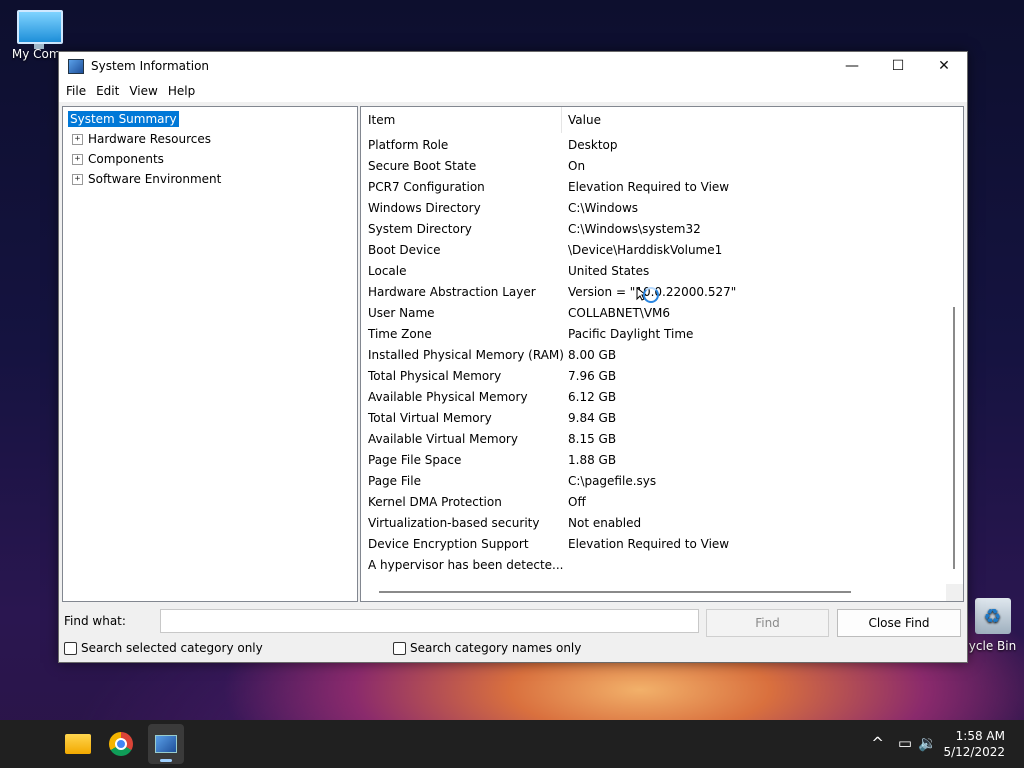 Image resolution: width=1024 pixels, height=768 pixels. I want to click on row-item: Locale, so click(387, 270).